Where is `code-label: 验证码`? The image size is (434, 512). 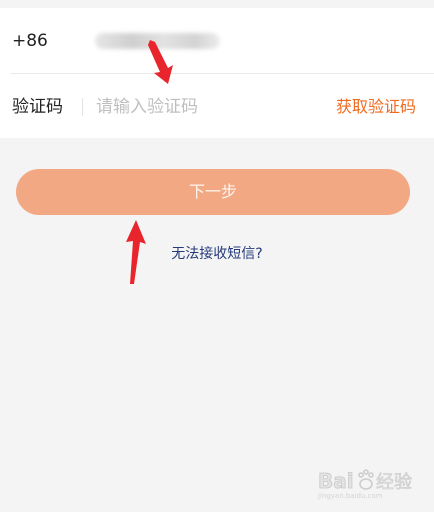
code-label: 验证码 is located at coordinates (37, 107).